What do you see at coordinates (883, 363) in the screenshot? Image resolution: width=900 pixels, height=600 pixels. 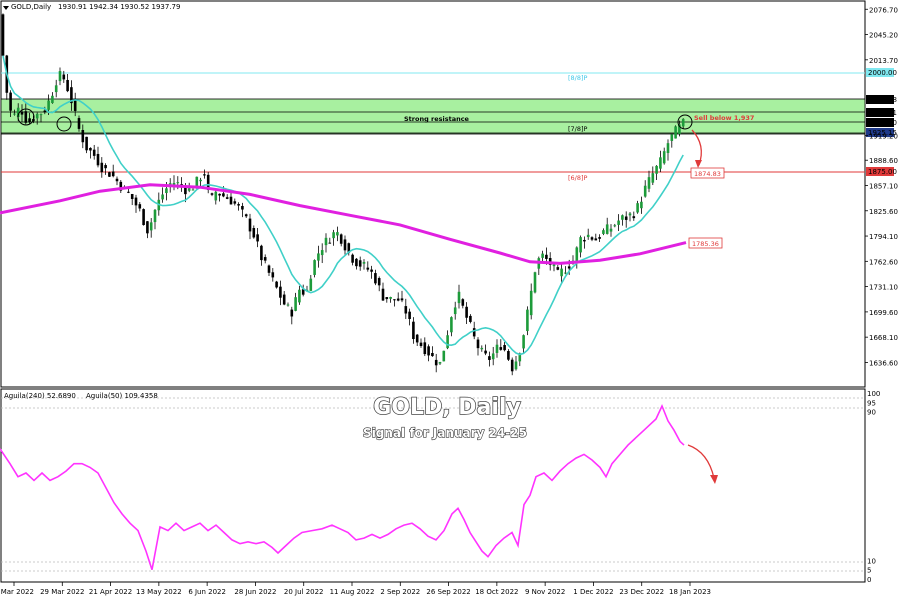 I see `price-tick-label: 1636.60` at bounding box center [883, 363].